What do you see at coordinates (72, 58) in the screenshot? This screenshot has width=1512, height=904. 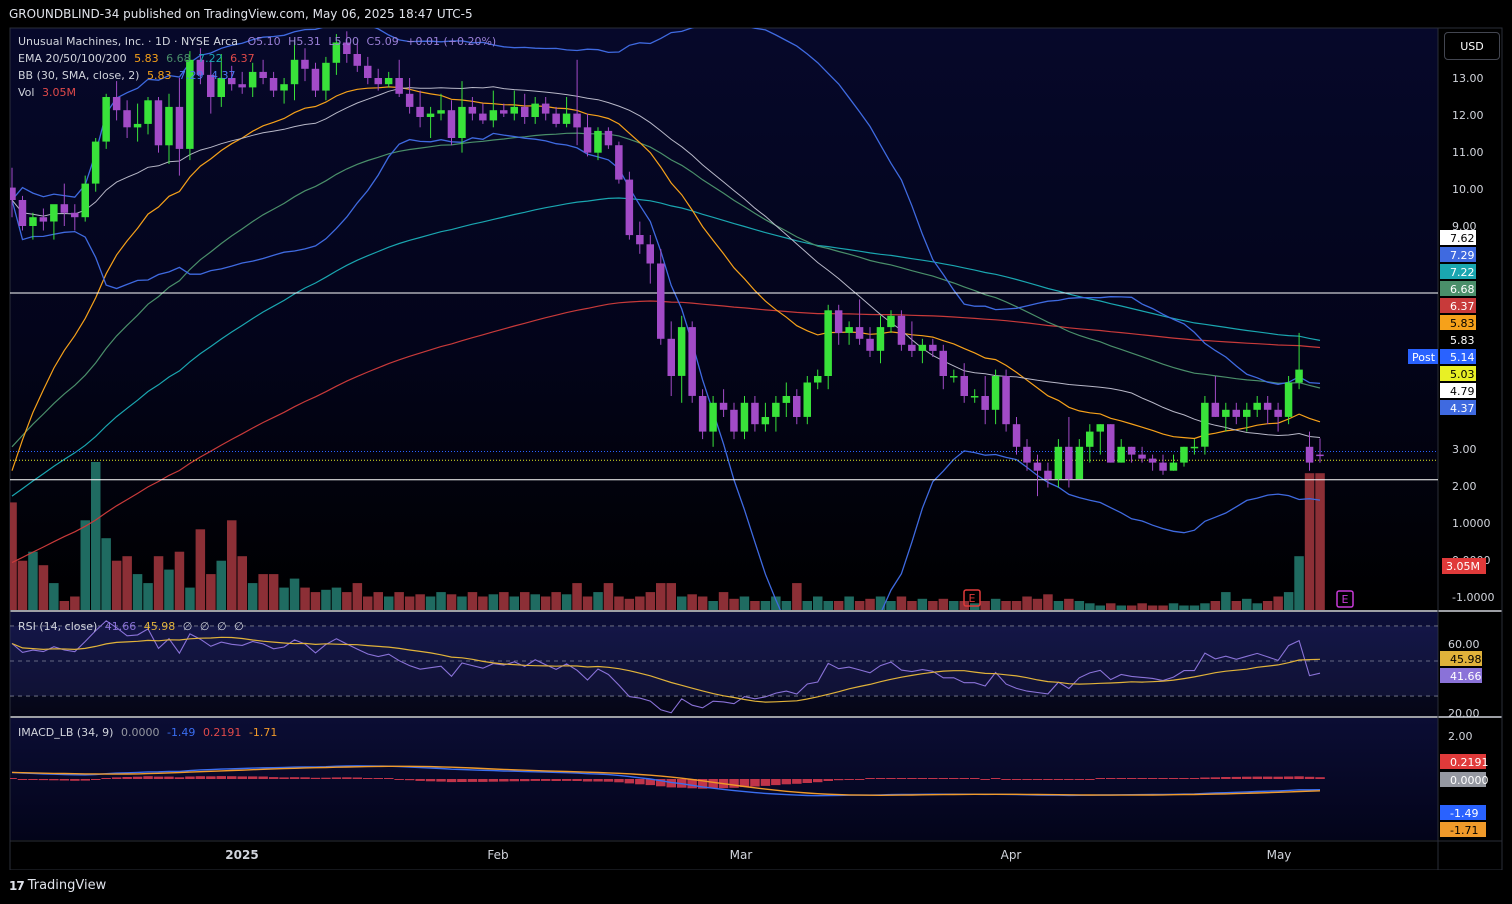 I see `legend-ema-label: EMA 20/50/100/200` at bounding box center [72, 58].